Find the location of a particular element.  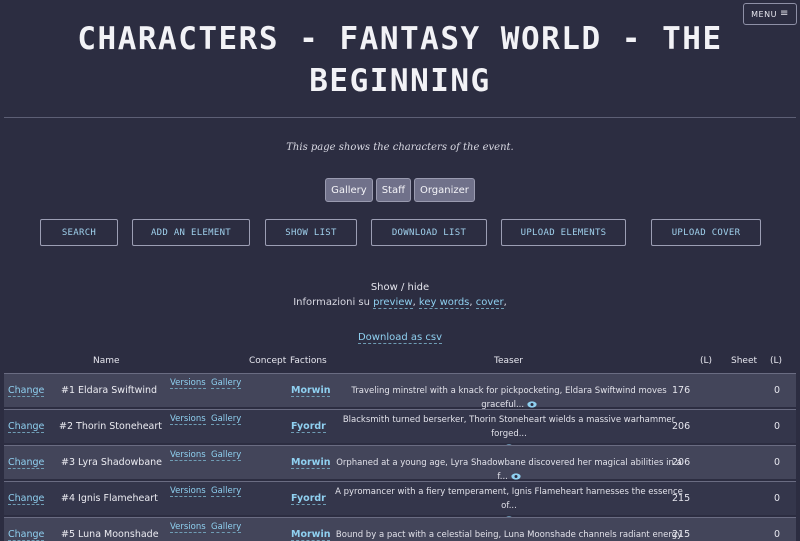

show-hide-prefix: Informazioni su is located at coordinates (331, 302).